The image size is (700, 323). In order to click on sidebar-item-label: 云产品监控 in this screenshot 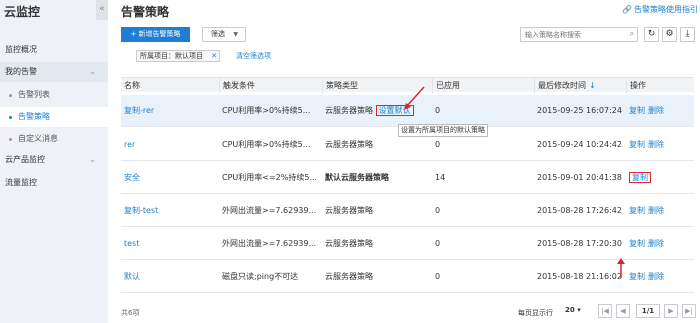, I will do `click(25, 159)`.